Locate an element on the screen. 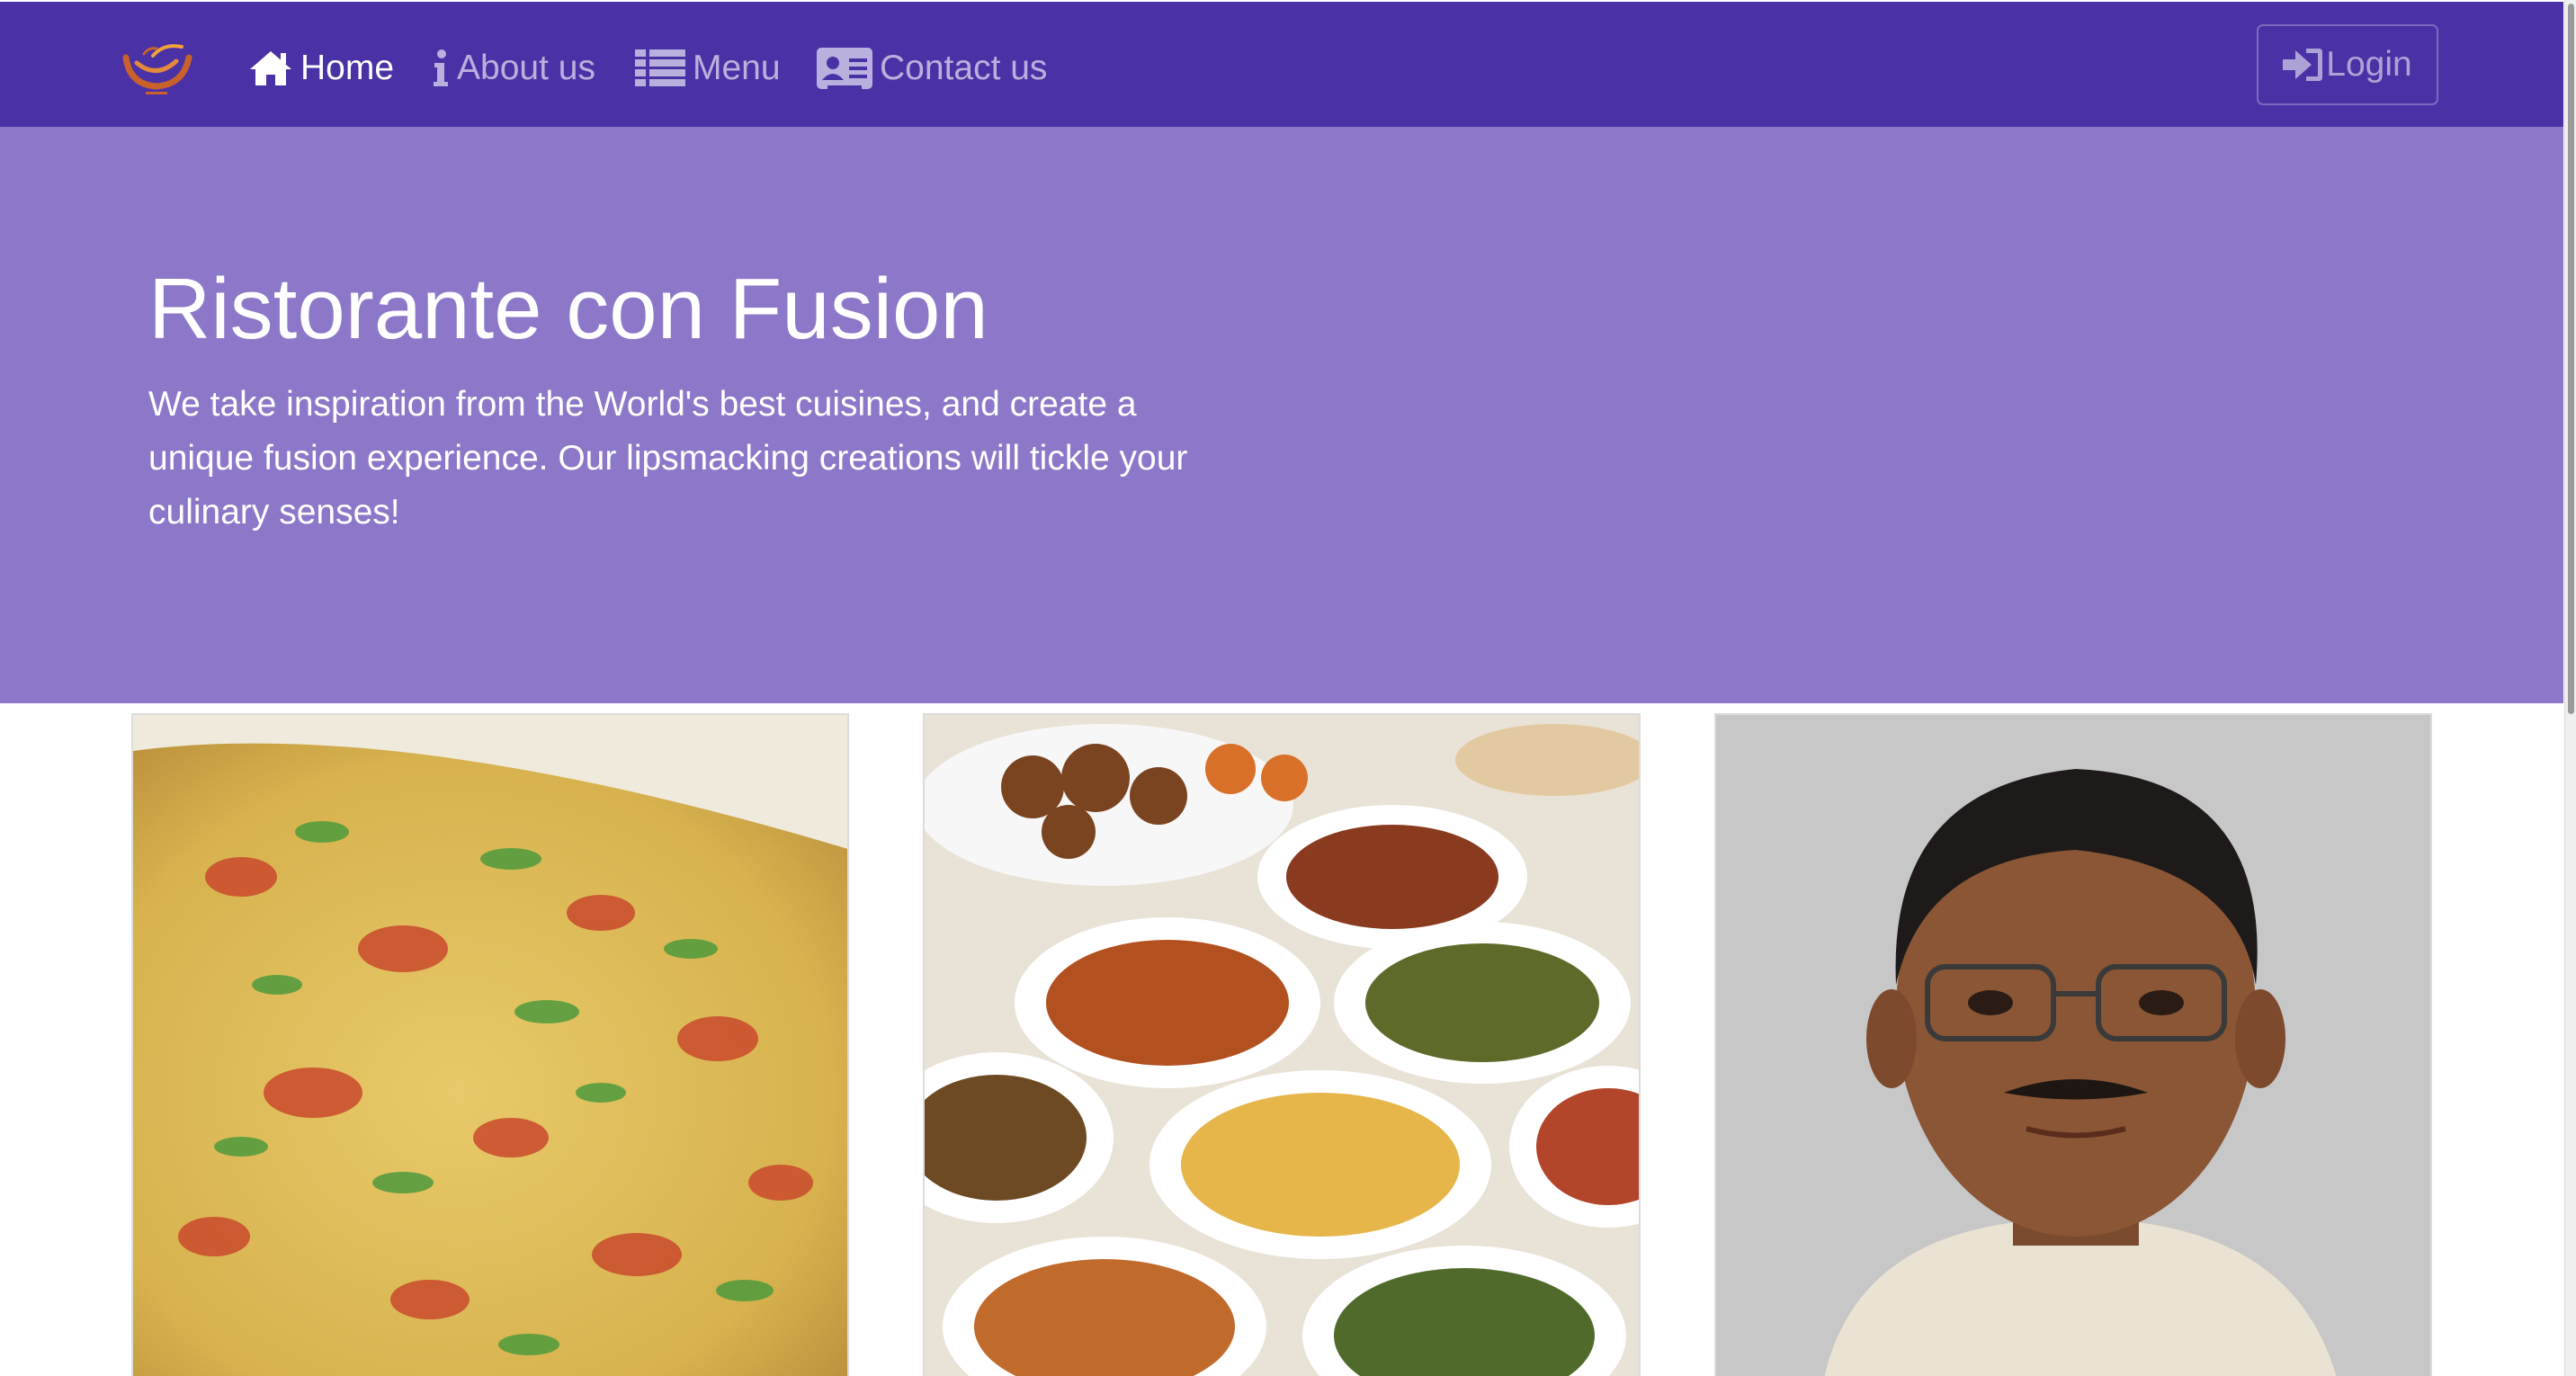 This screenshot has height=1376, width=2576. nav-contact-us-label: Contact us is located at coordinates (964, 68).